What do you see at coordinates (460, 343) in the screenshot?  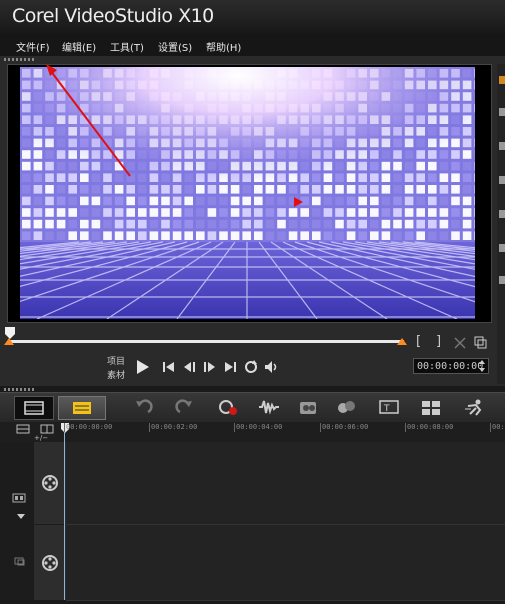 I see `split-clip-icon` at bounding box center [460, 343].